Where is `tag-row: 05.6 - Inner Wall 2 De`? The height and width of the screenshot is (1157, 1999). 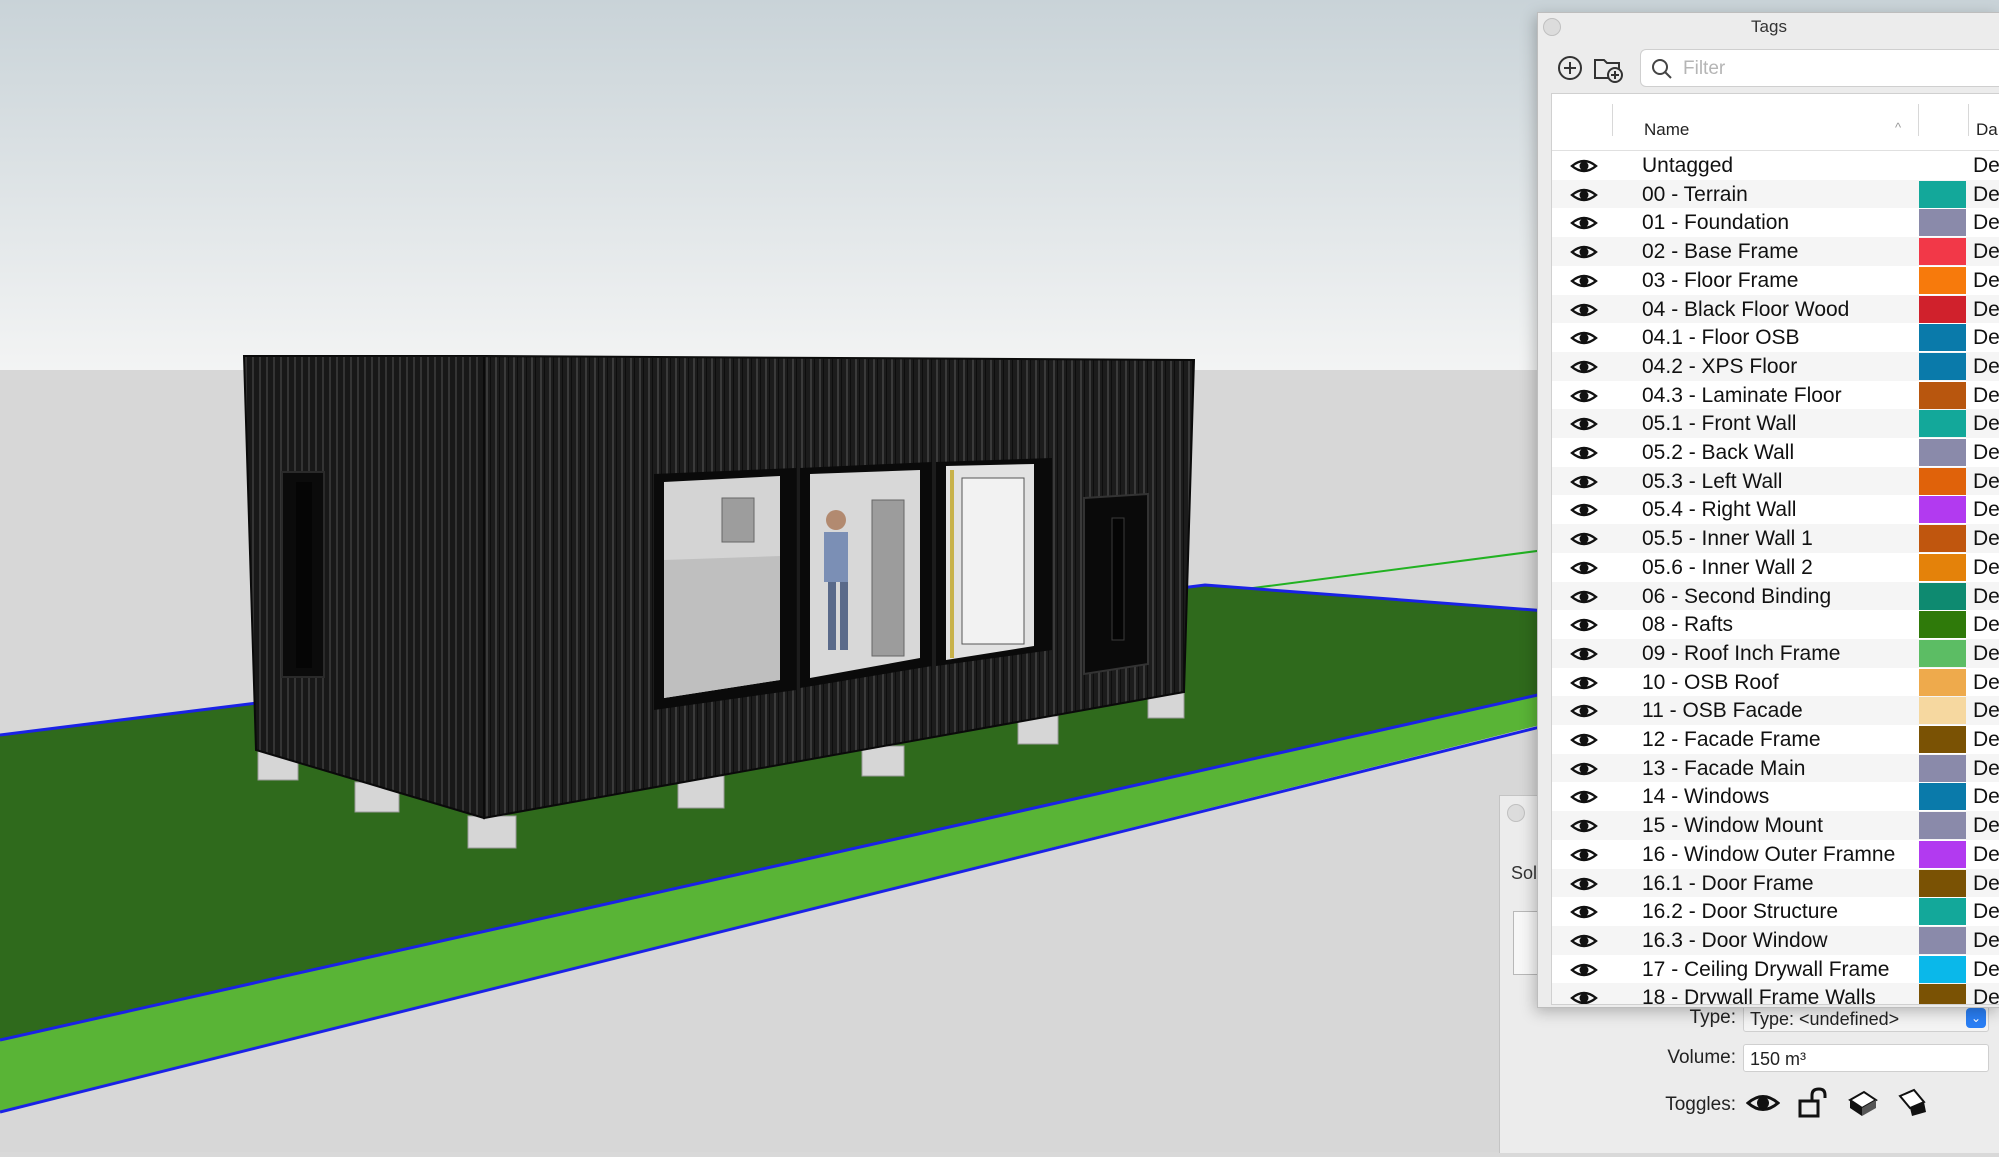 tag-row: 05.6 - Inner Wall 2 De is located at coordinates (1775, 567).